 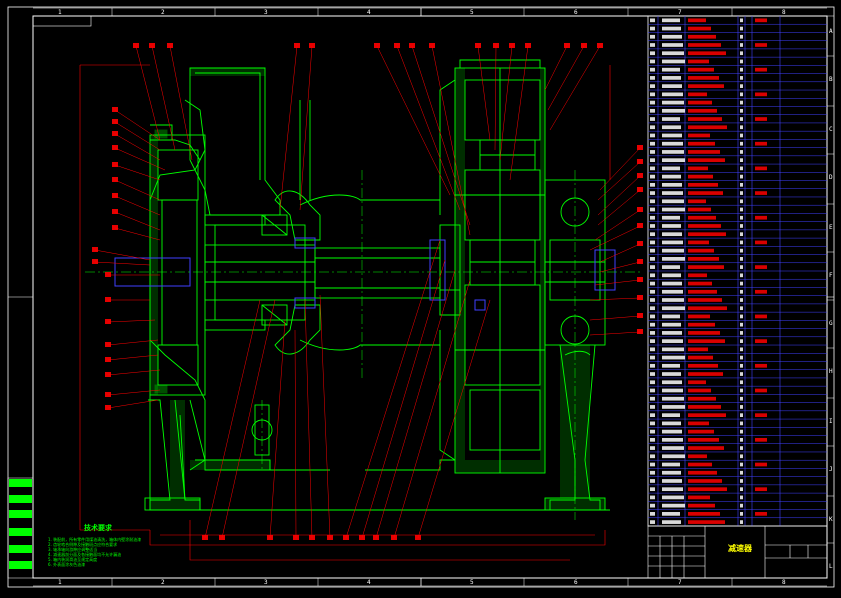 What do you see at coordinates (266, 12) in the screenshot?
I see `zone-column-3-top: 3` at bounding box center [266, 12].